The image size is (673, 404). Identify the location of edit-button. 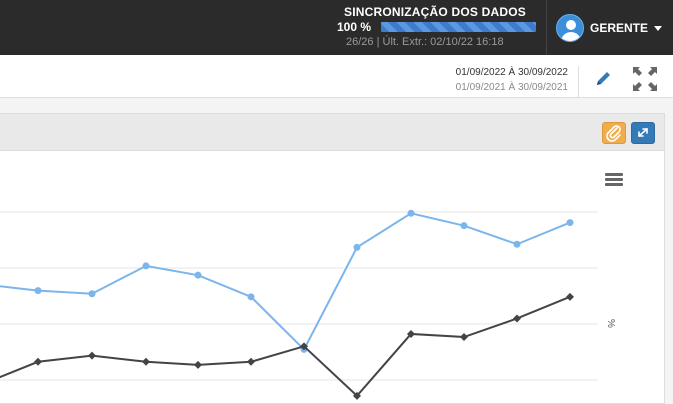
(604, 78).